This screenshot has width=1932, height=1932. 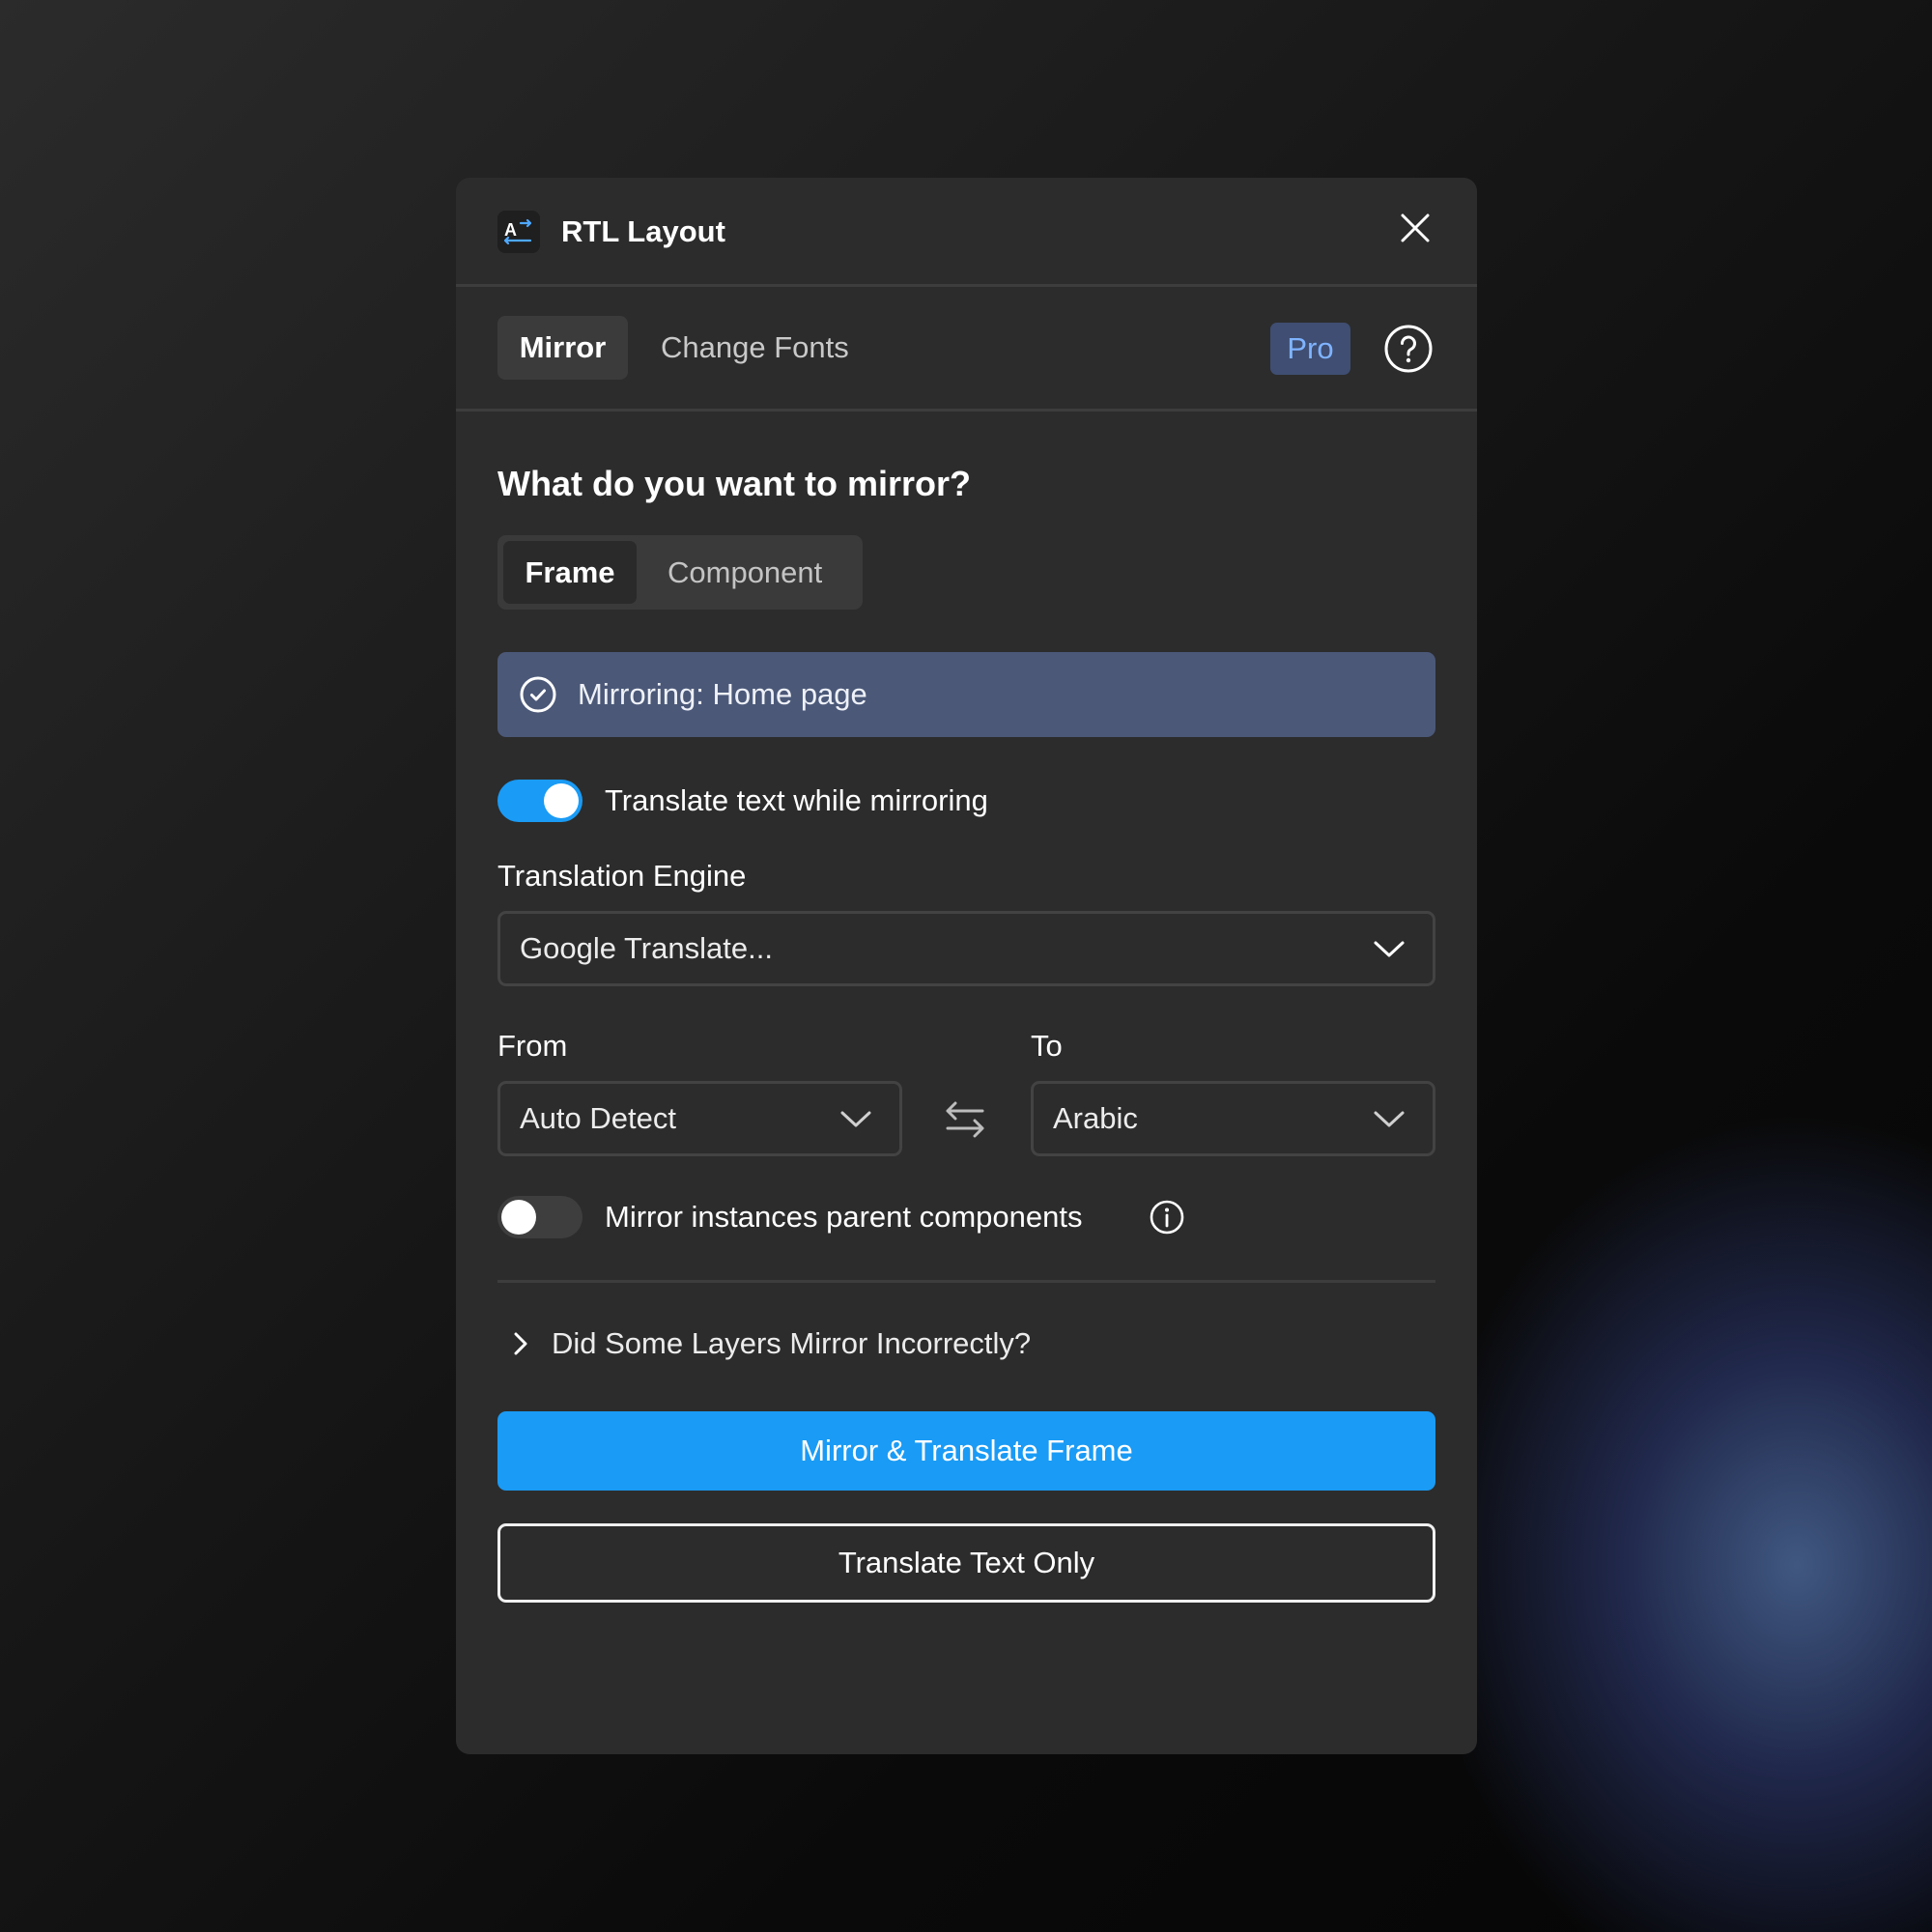 I want to click on svg-text: A, so click(x=510, y=230).